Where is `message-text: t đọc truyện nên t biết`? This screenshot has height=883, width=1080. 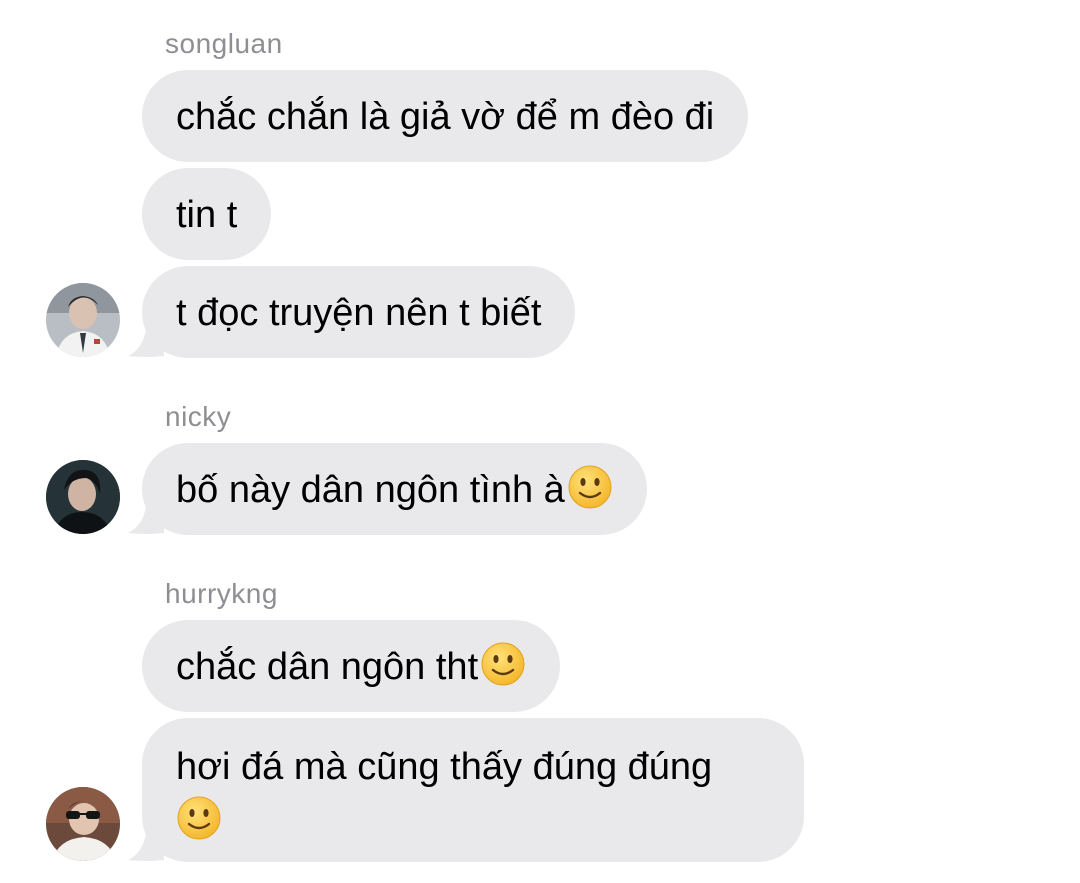
message-text: t đọc truyện nên t biết is located at coordinates (359, 313).